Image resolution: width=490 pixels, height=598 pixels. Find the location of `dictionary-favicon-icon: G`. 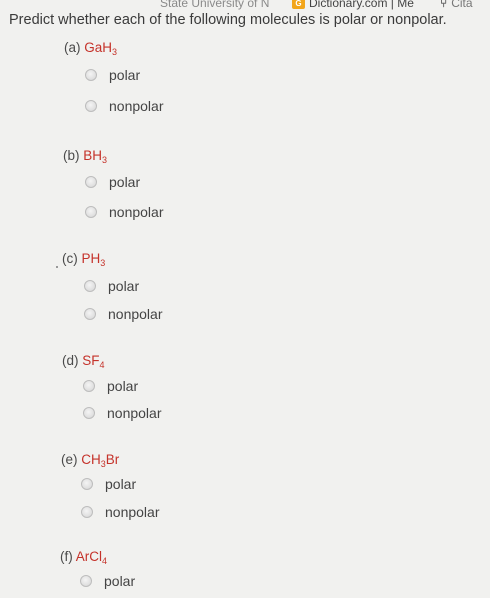

dictionary-favicon-icon: G is located at coordinates (298, 4).